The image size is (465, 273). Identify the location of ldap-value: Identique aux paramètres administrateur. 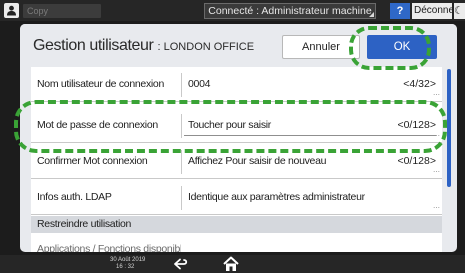
(276, 197).